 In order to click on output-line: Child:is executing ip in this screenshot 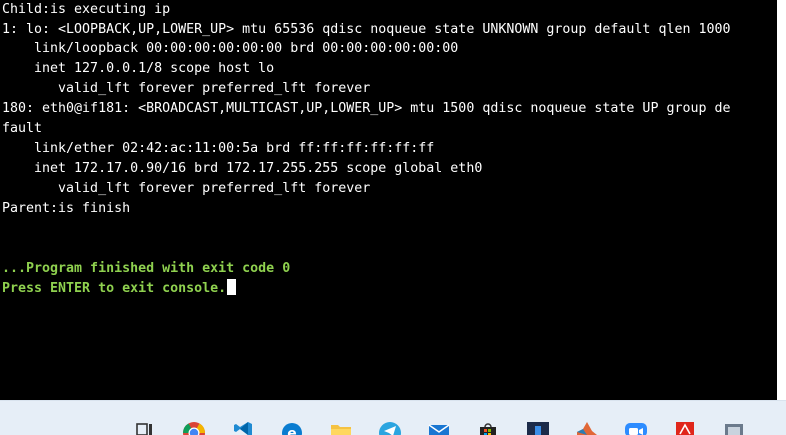, I will do `click(86, 10)`.